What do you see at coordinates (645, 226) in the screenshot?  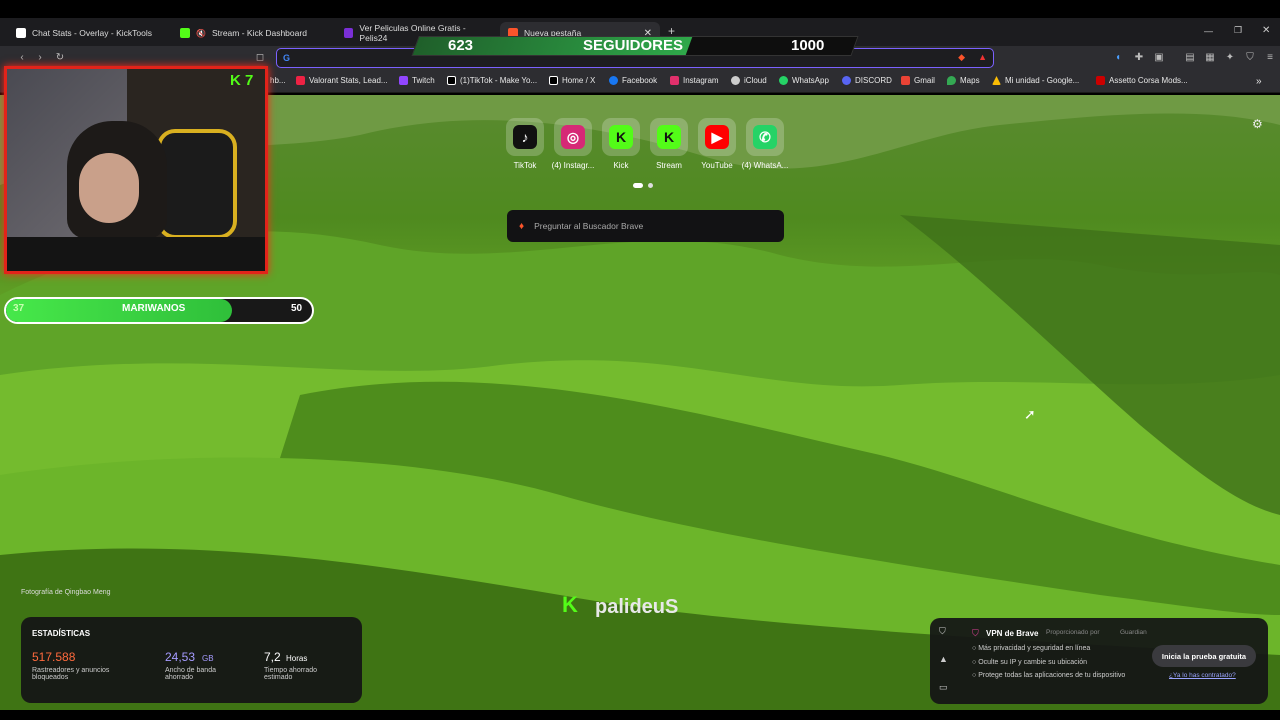 I see `brave-search-box: ♦ Preguntar al Buscador Brave` at bounding box center [645, 226].